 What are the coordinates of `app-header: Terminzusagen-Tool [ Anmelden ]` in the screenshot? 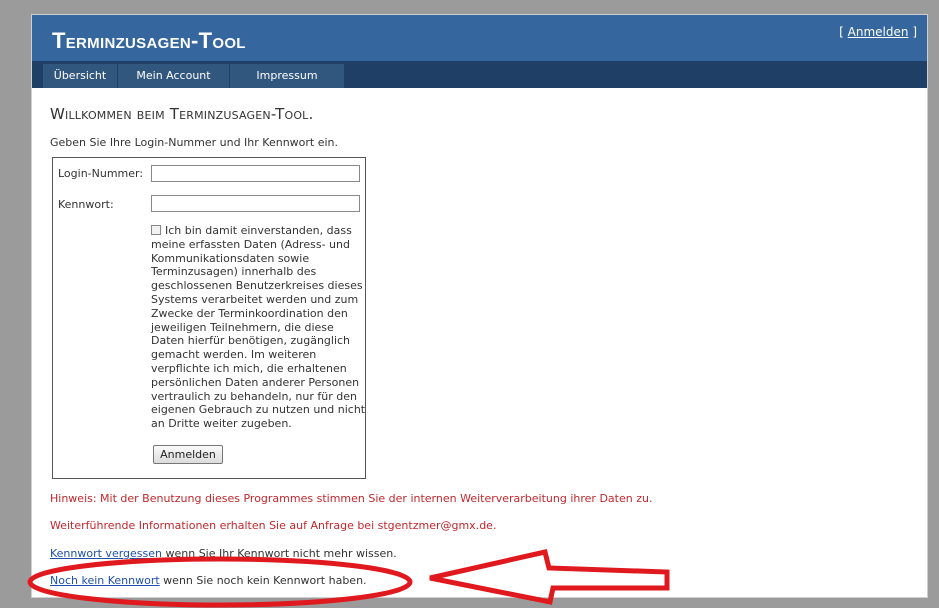 It's located at (479, 38).